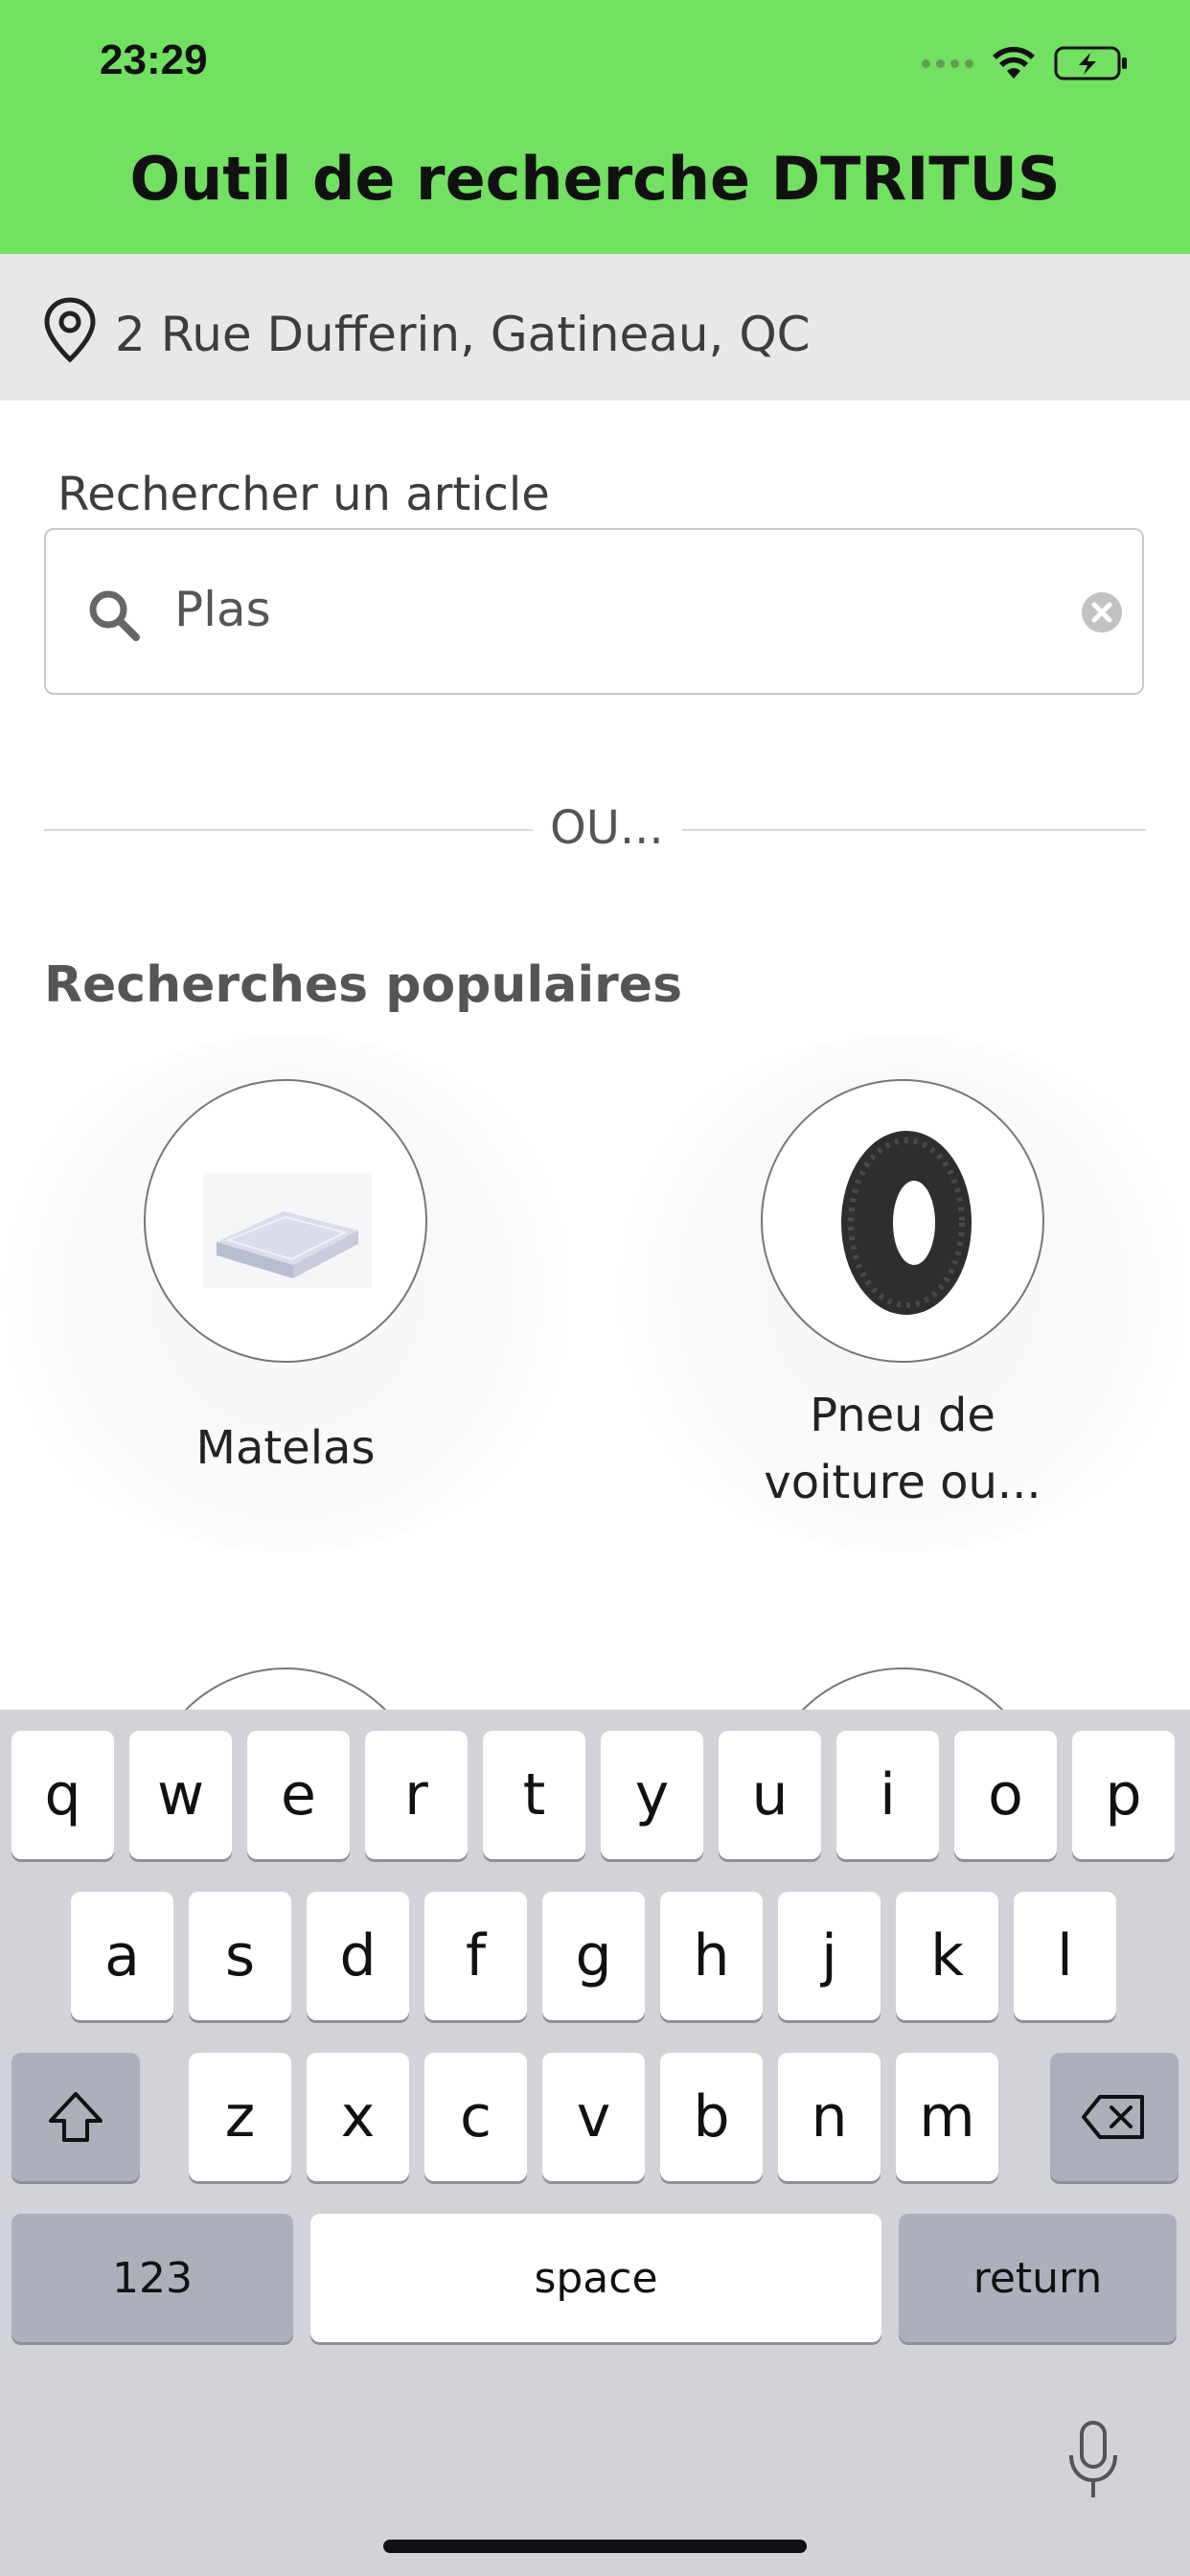  Describe the element at coordinates (1102, 612) in the screenshot. I see `clear-icon` at that location.